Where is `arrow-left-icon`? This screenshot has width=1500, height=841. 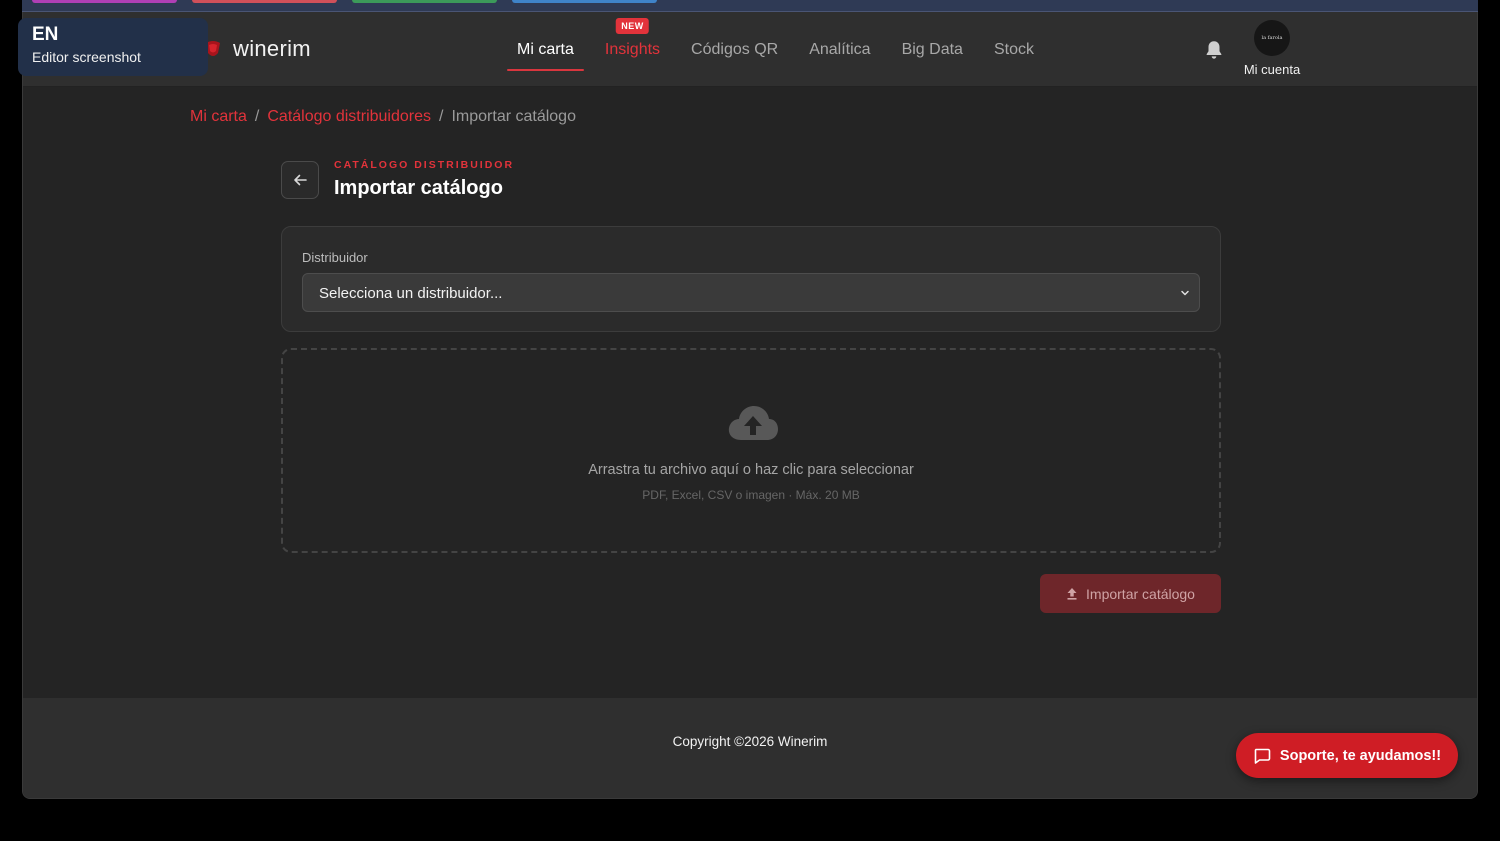
arrow-left-icon is located at coordinates (300, 180).